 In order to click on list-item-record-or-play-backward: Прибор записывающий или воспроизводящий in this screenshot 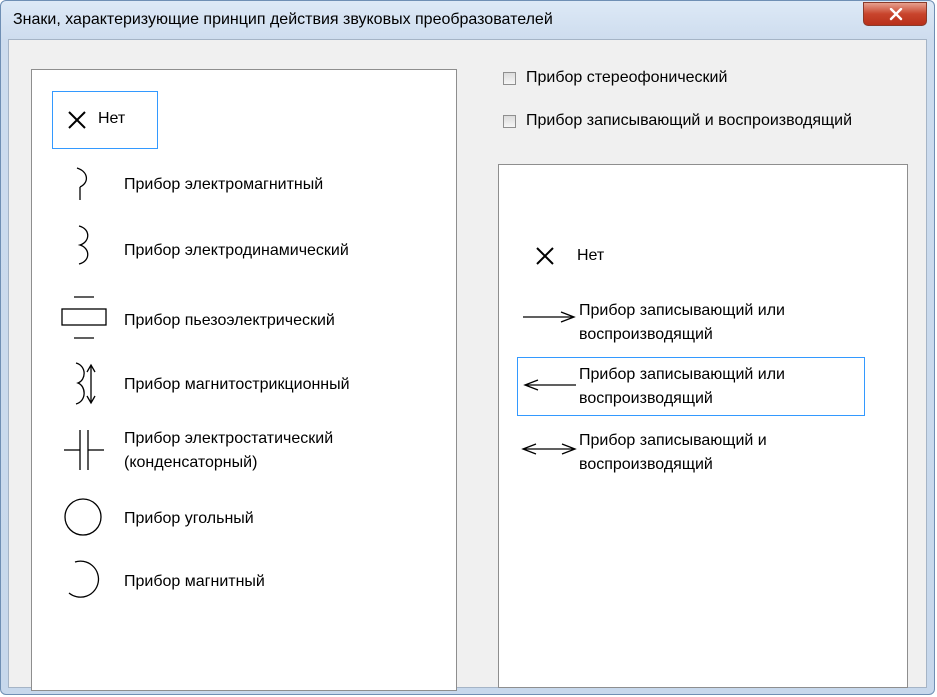, I will do `click(691, 386)`.